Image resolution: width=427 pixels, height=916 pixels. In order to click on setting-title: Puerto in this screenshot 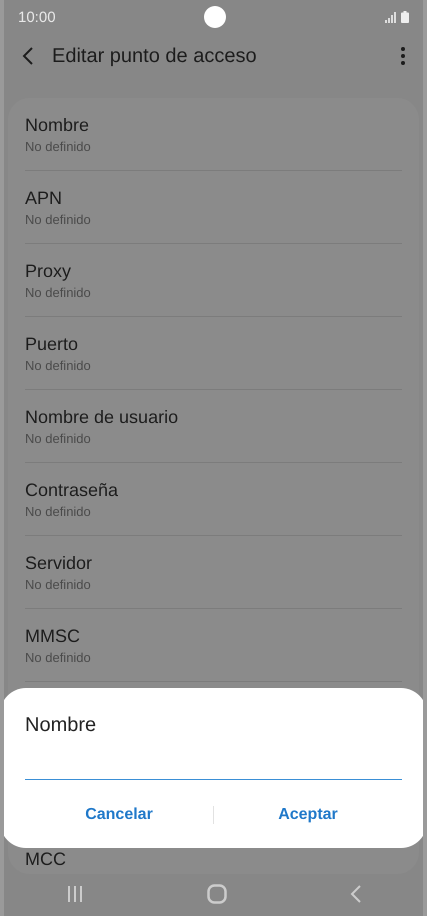, I will do `click(51, 344)`.